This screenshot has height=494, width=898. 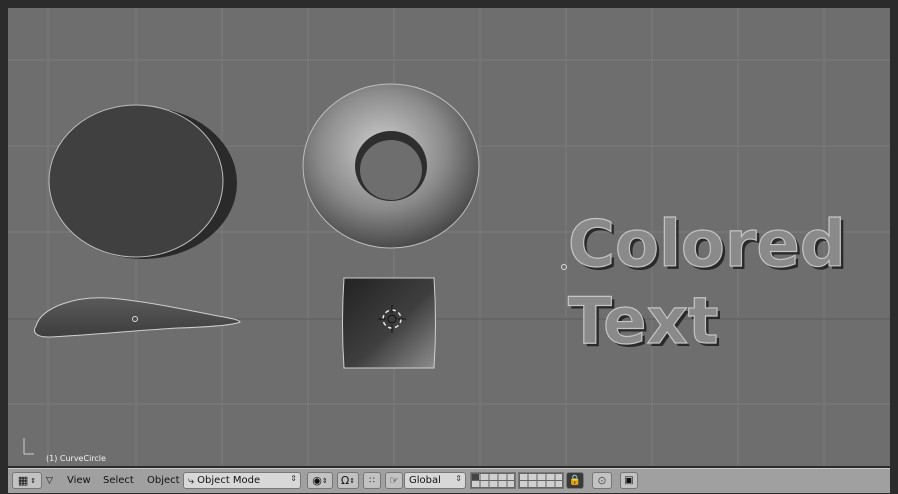 I want to click on layer-buttons-right, so click(x=541, y=480).